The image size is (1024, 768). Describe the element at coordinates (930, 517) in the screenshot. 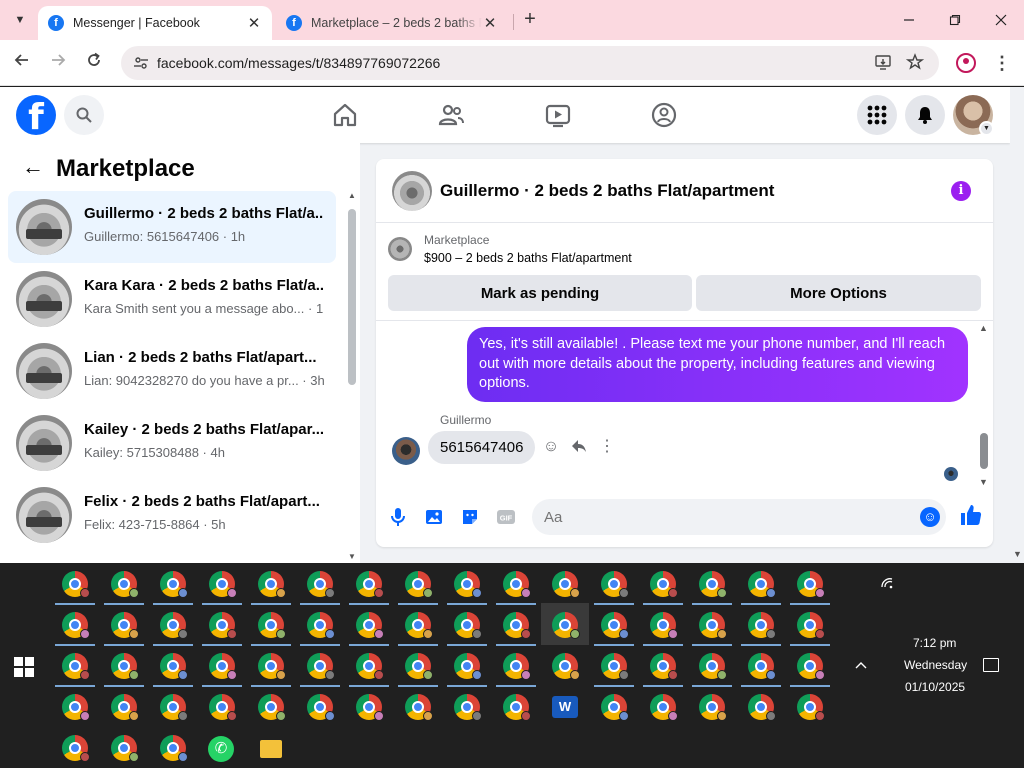

I see `emoji-icon: ☺` at that location.